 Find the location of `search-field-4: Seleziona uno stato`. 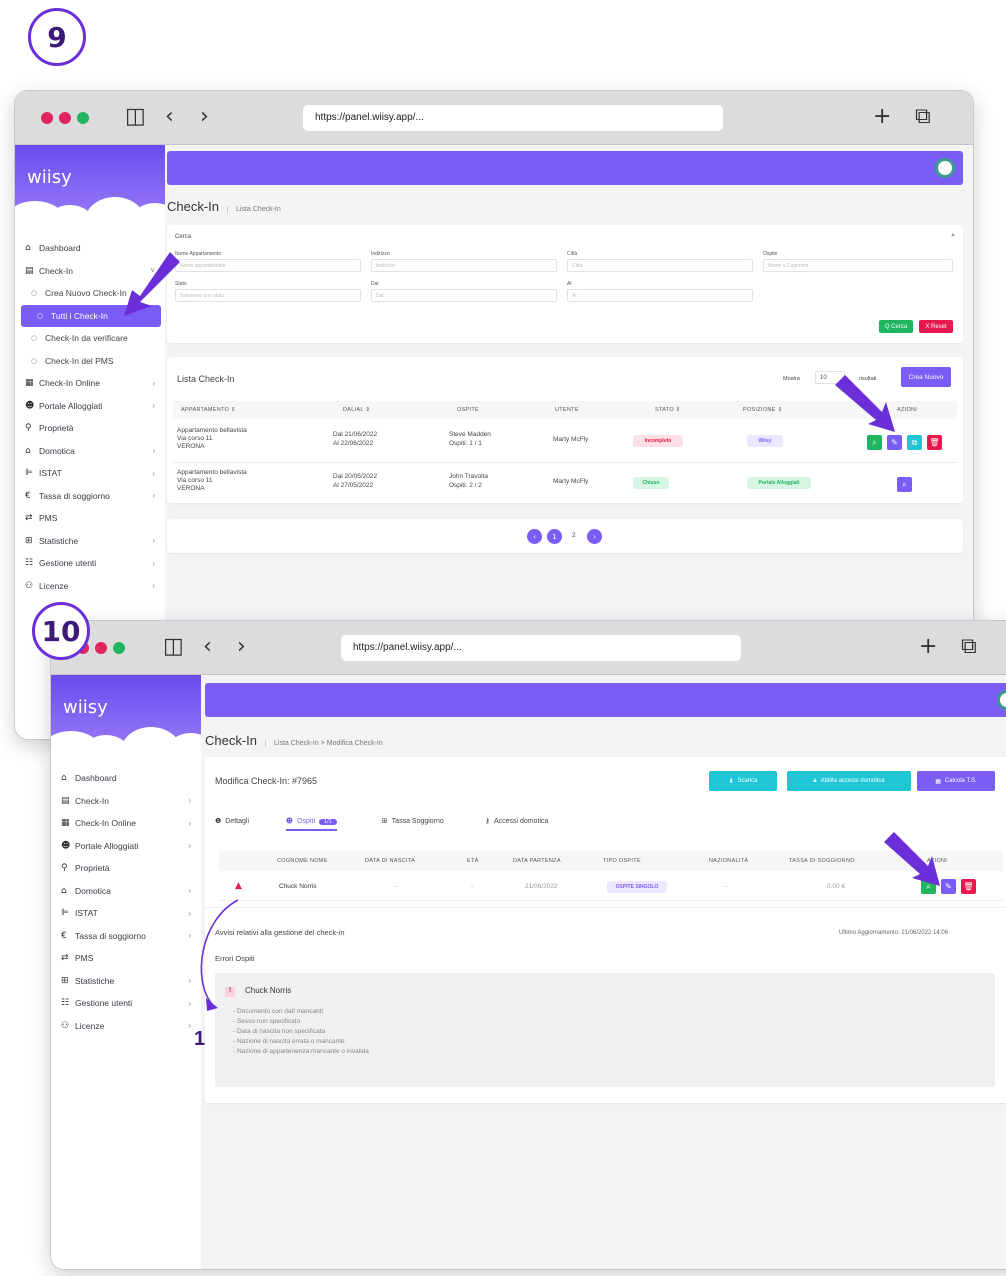

search-field-4: Seleziona uno stato is located at coordinates (268, 295).